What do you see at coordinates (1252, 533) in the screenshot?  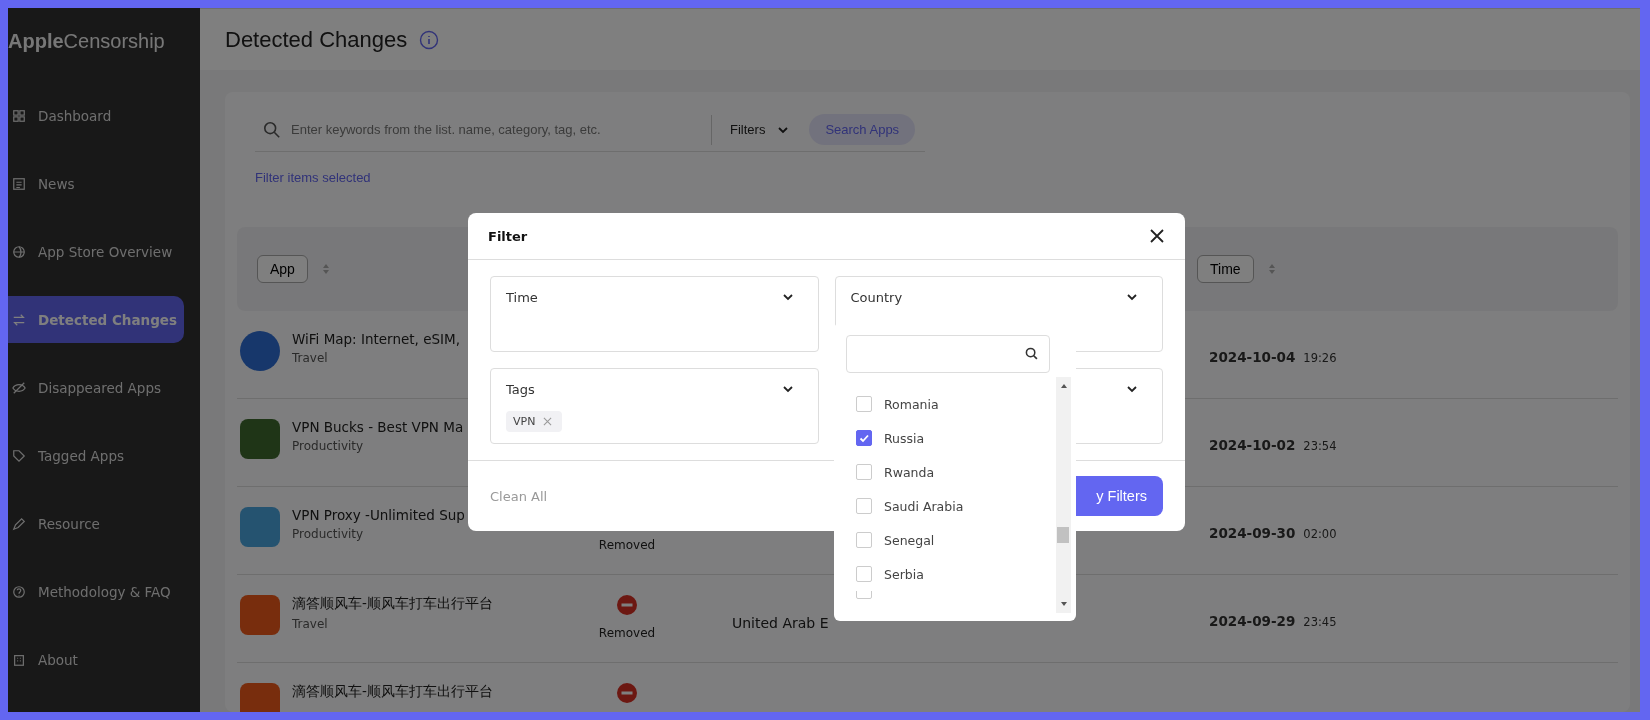 I see `date-text: 2024-09-30` at bounding box center [1252, 533].